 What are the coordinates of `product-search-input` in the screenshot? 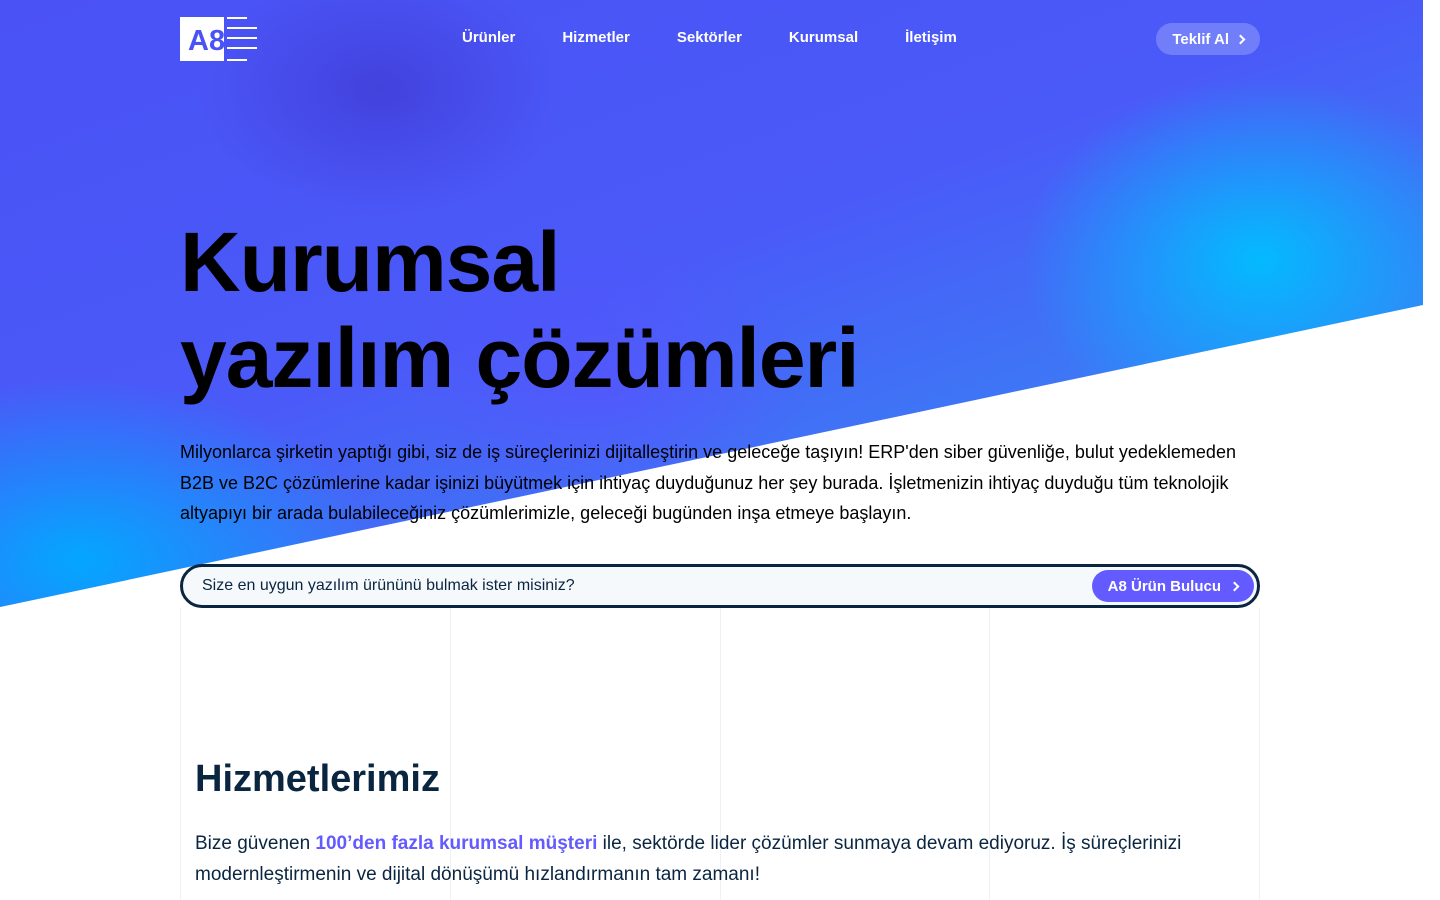 It's located at (637, 586).